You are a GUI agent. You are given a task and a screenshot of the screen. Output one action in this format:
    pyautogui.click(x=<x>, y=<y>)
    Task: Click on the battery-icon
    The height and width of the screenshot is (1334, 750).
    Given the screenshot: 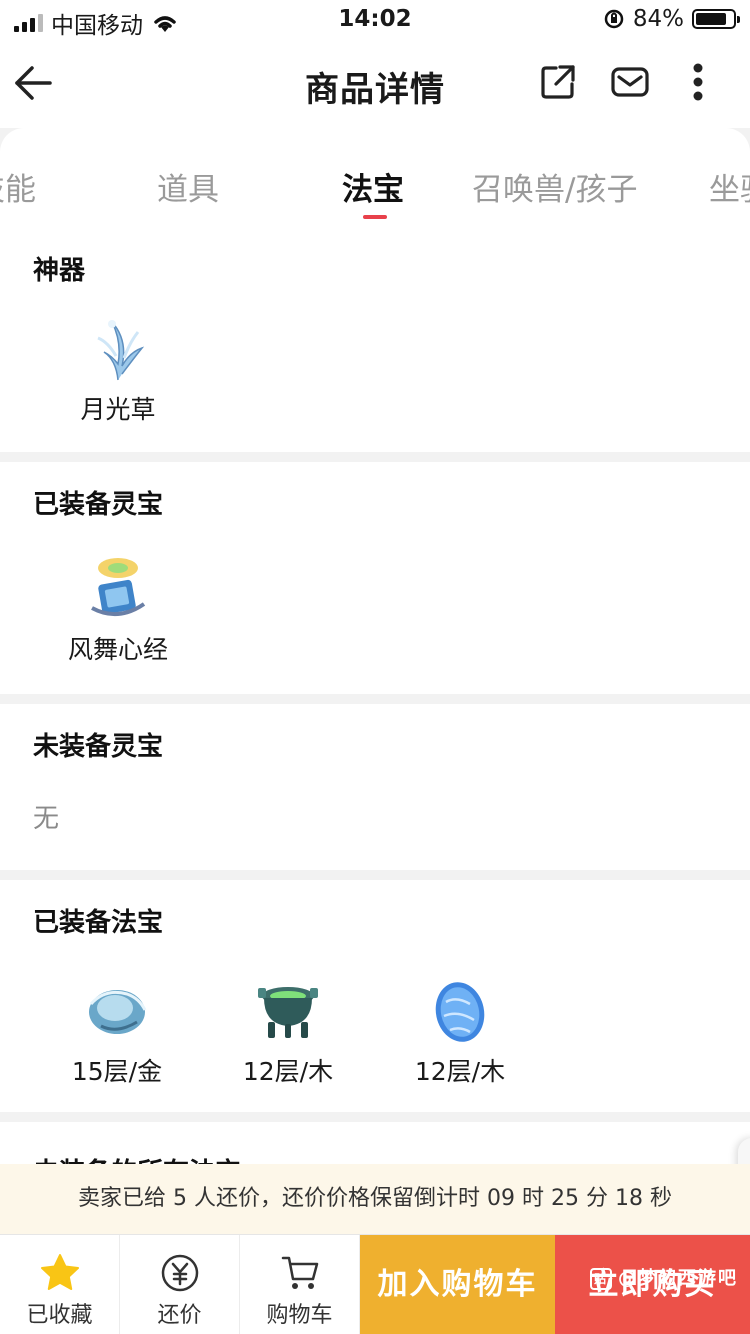 What is the action you would take?
    pyautogui.click(x=716, y=19)
    